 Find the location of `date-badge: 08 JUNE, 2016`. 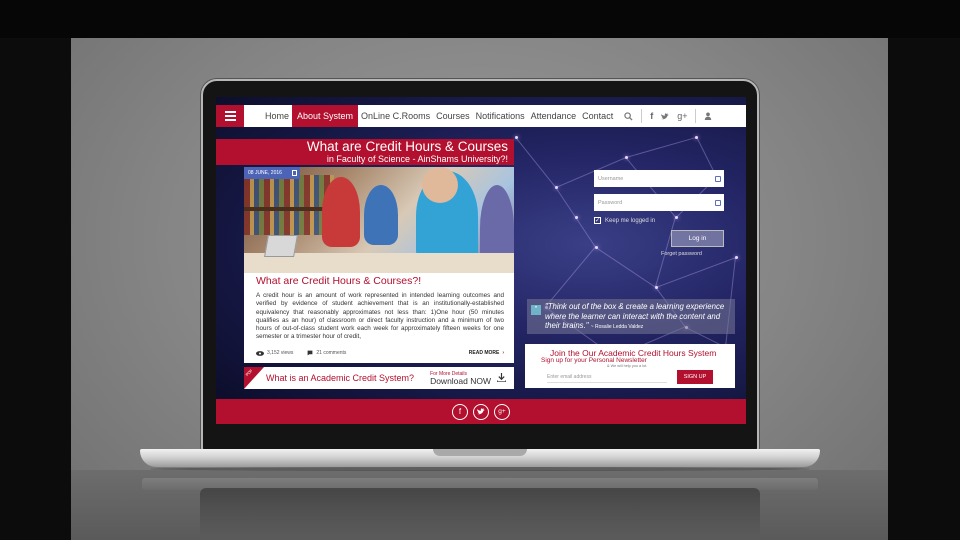

date-badge: 08 JUNE, 2016 is located at coordinates (272, 173).